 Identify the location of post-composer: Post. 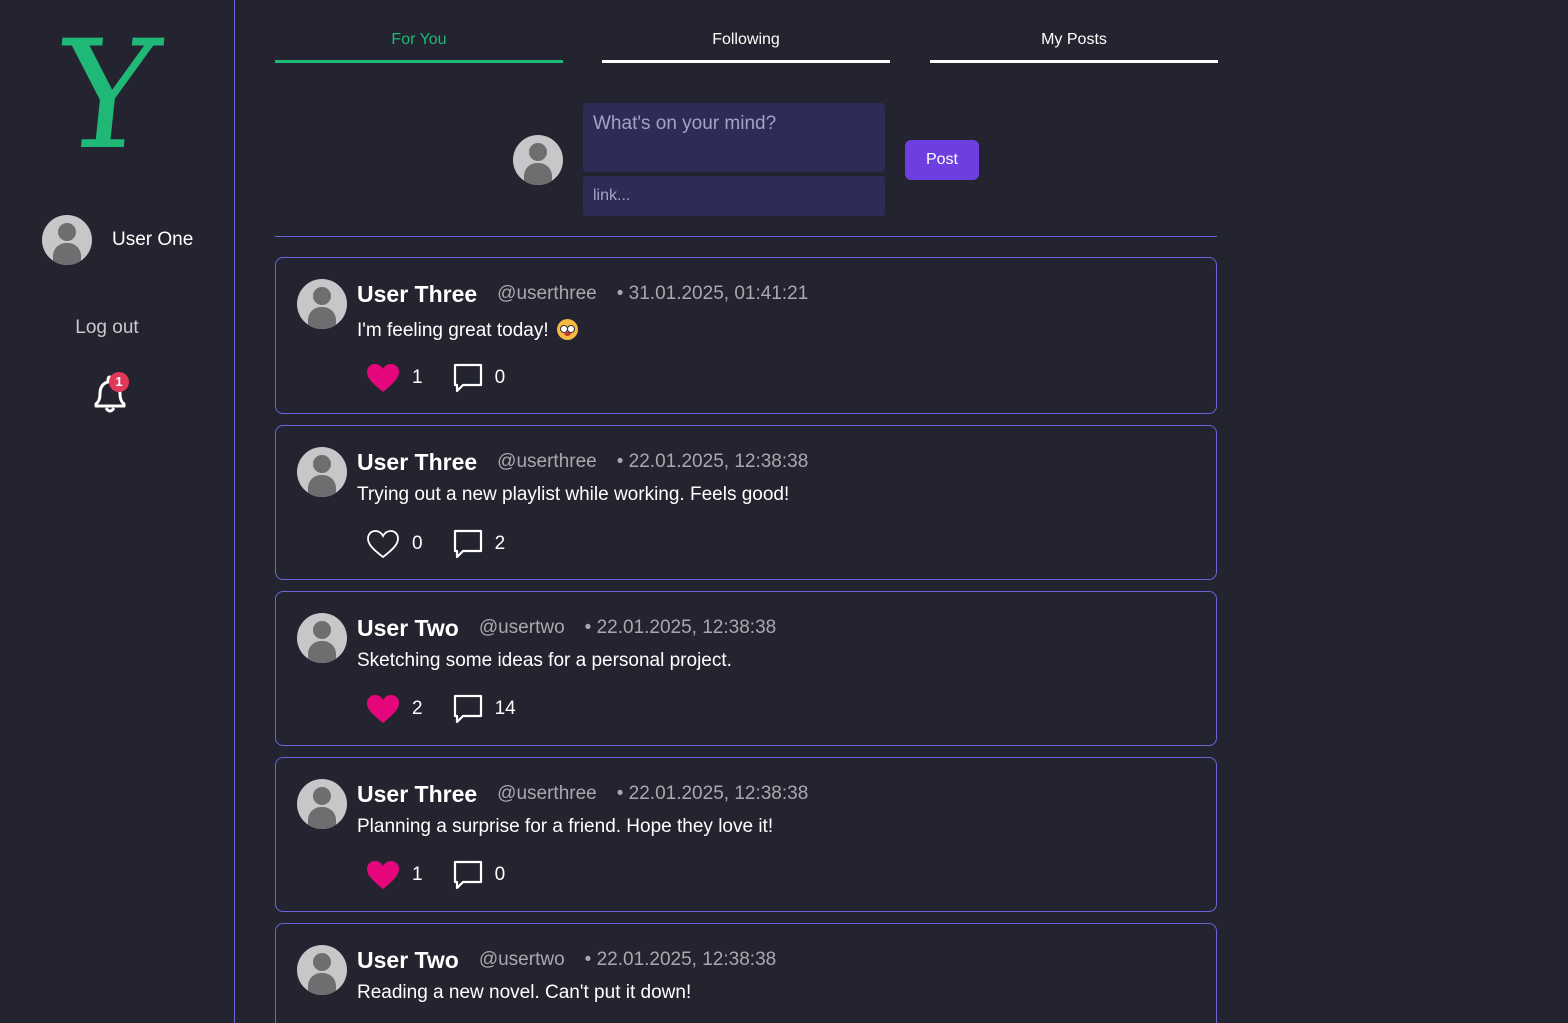
(746, 169).